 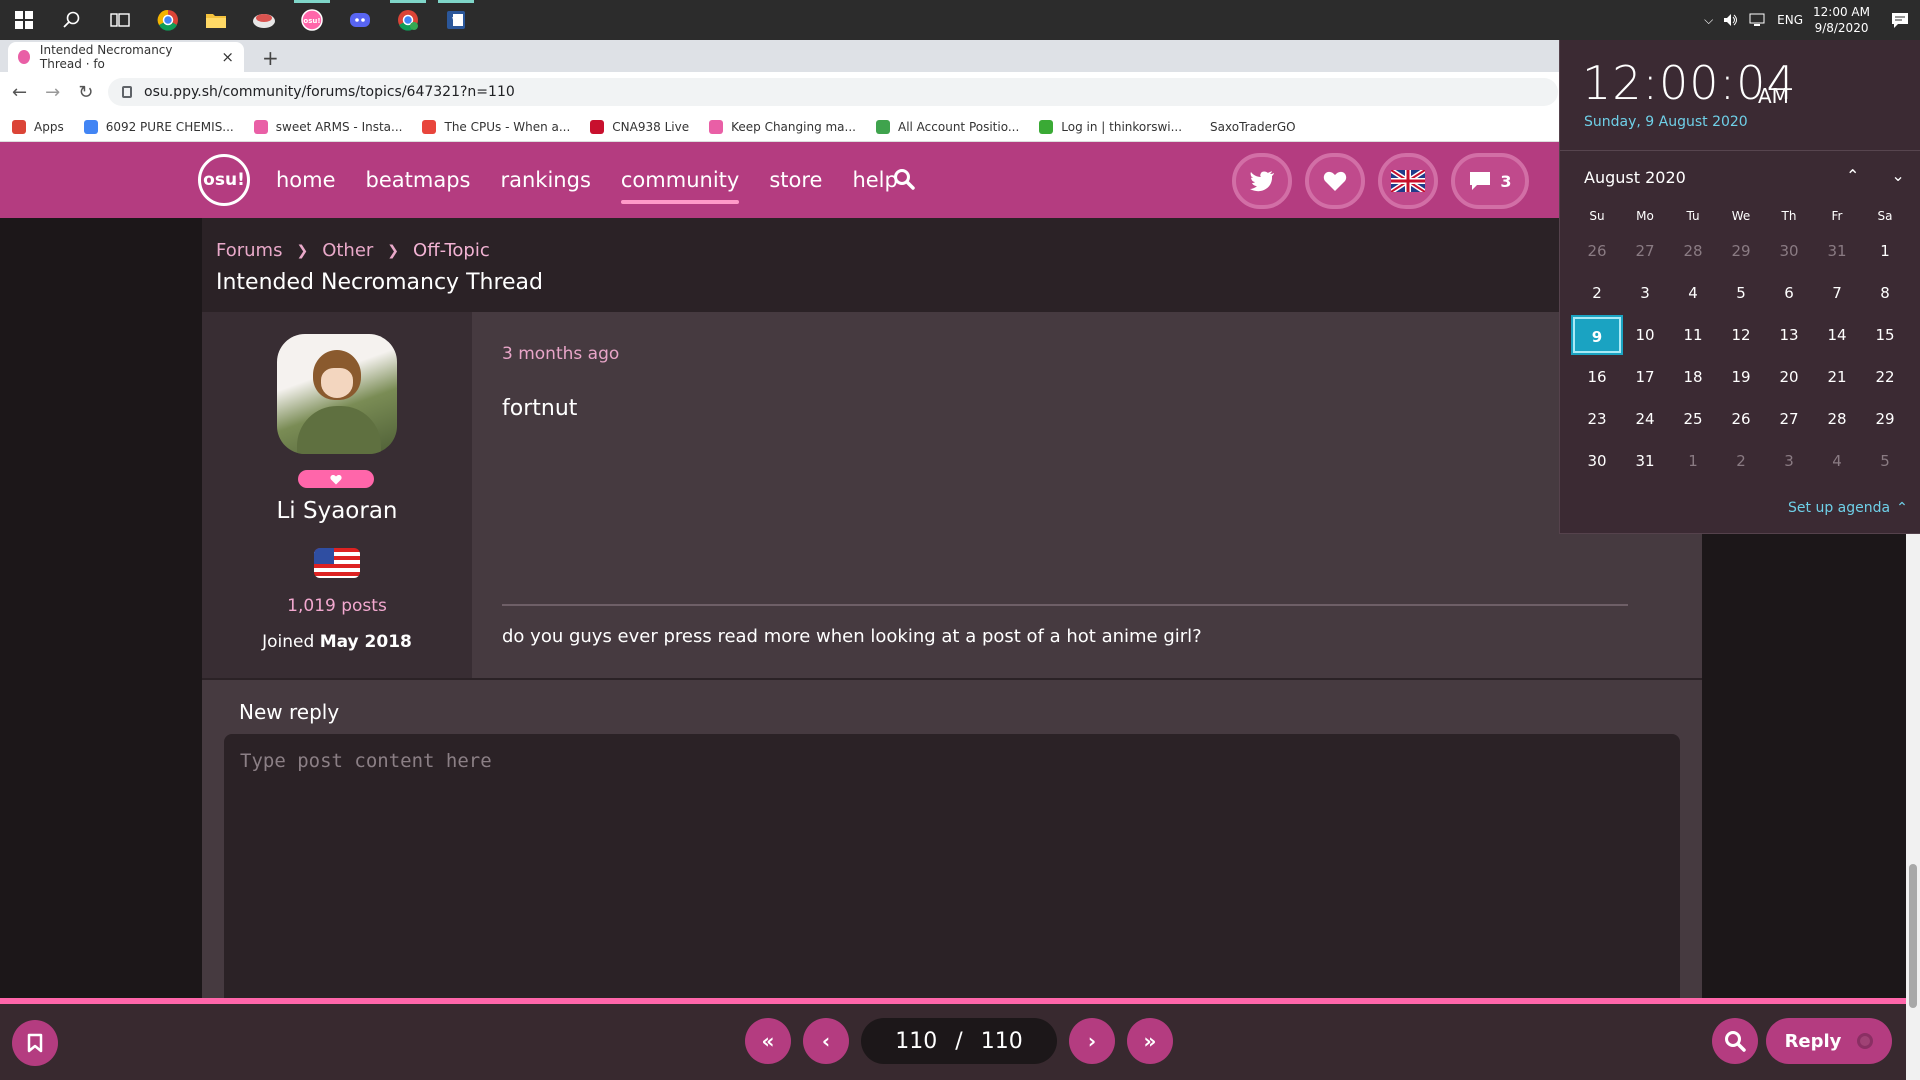 I want to click on browser-tab: Intended Necromancy Thread · fo ×, so click(x=126, y=57).